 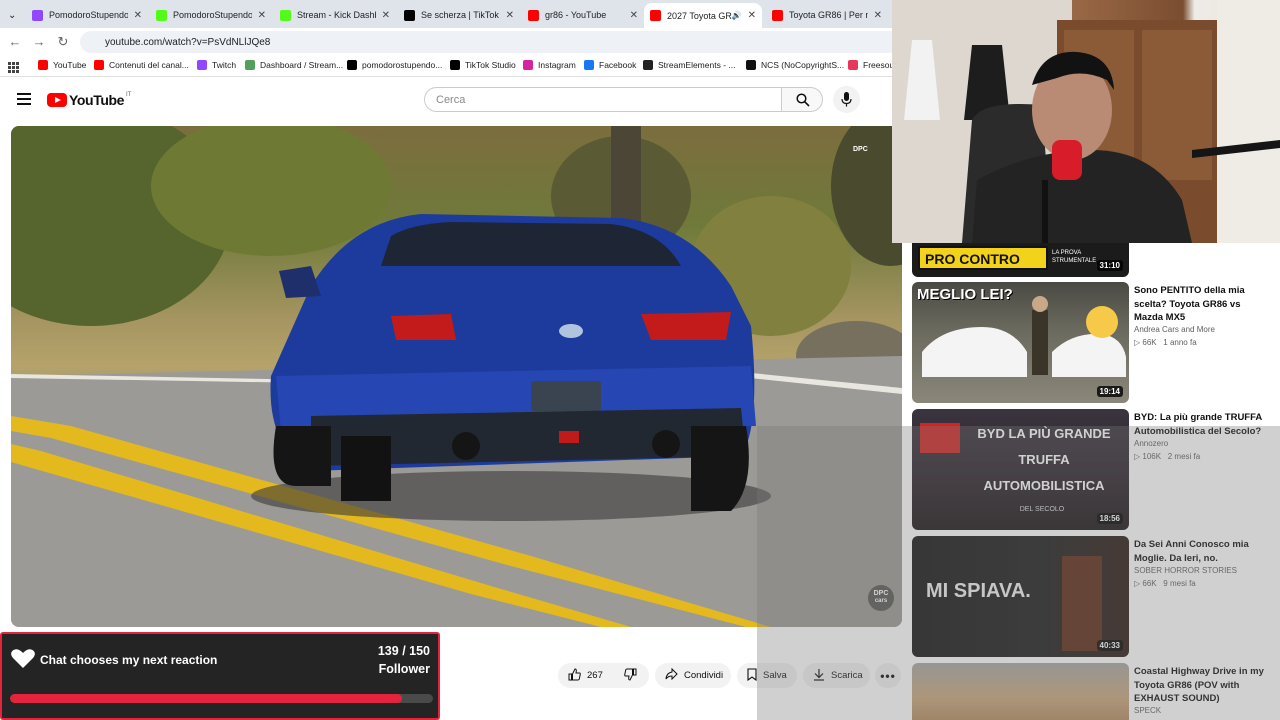 I want to click on bookmark-item: Facebook, so click(x=610, y=65).